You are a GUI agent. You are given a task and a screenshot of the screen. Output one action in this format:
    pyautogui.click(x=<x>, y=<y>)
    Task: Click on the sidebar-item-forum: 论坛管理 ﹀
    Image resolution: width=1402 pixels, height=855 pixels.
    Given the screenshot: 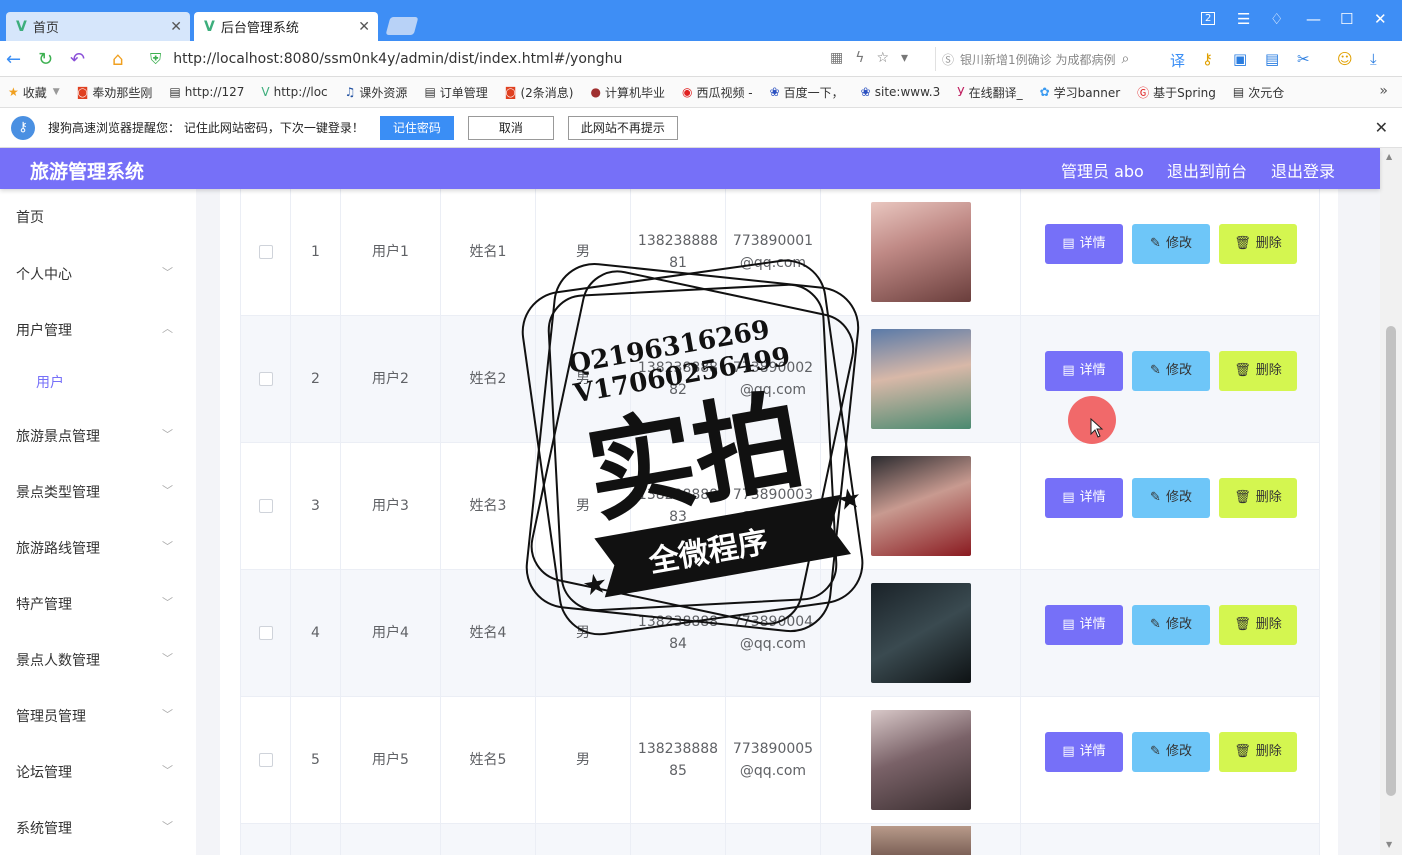 What is the action you would take?
    pyautogui.click(x=98, y=772)
    